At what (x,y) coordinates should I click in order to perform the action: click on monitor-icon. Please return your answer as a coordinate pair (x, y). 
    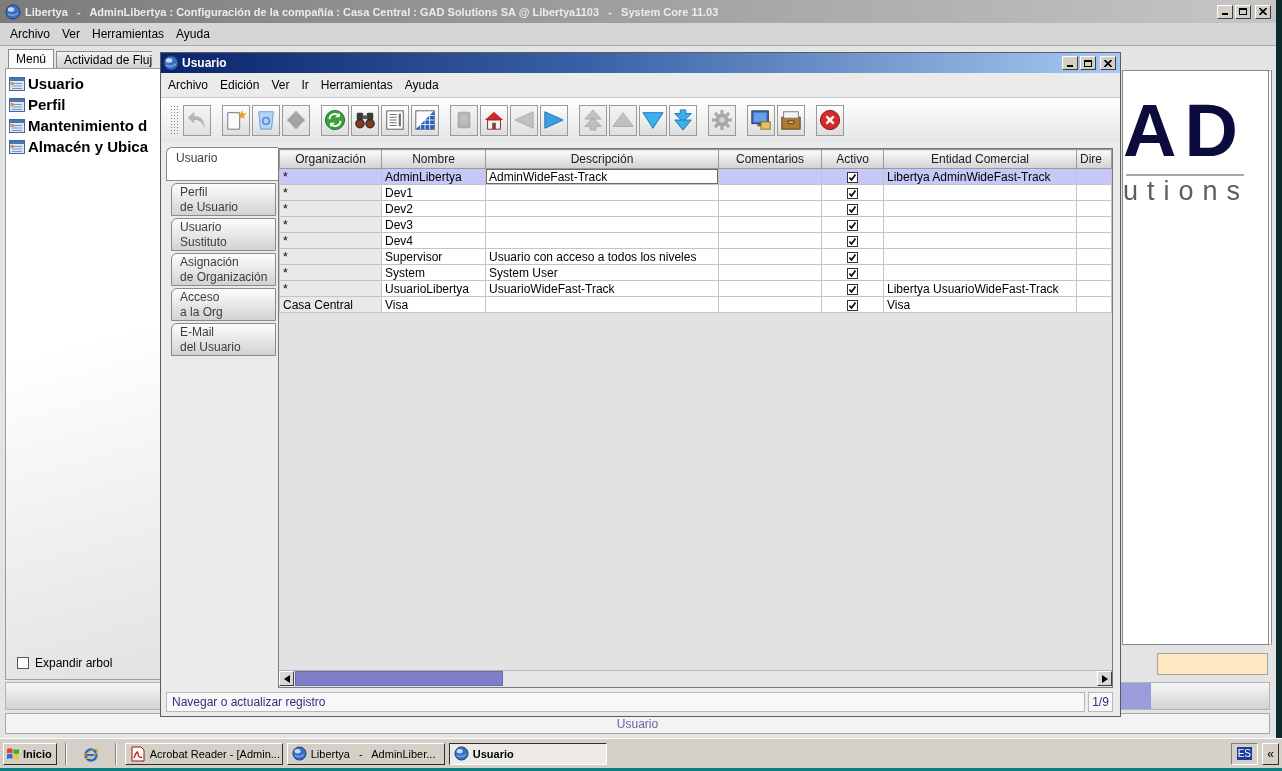
    Looking at the image, I should click on (761, 120).